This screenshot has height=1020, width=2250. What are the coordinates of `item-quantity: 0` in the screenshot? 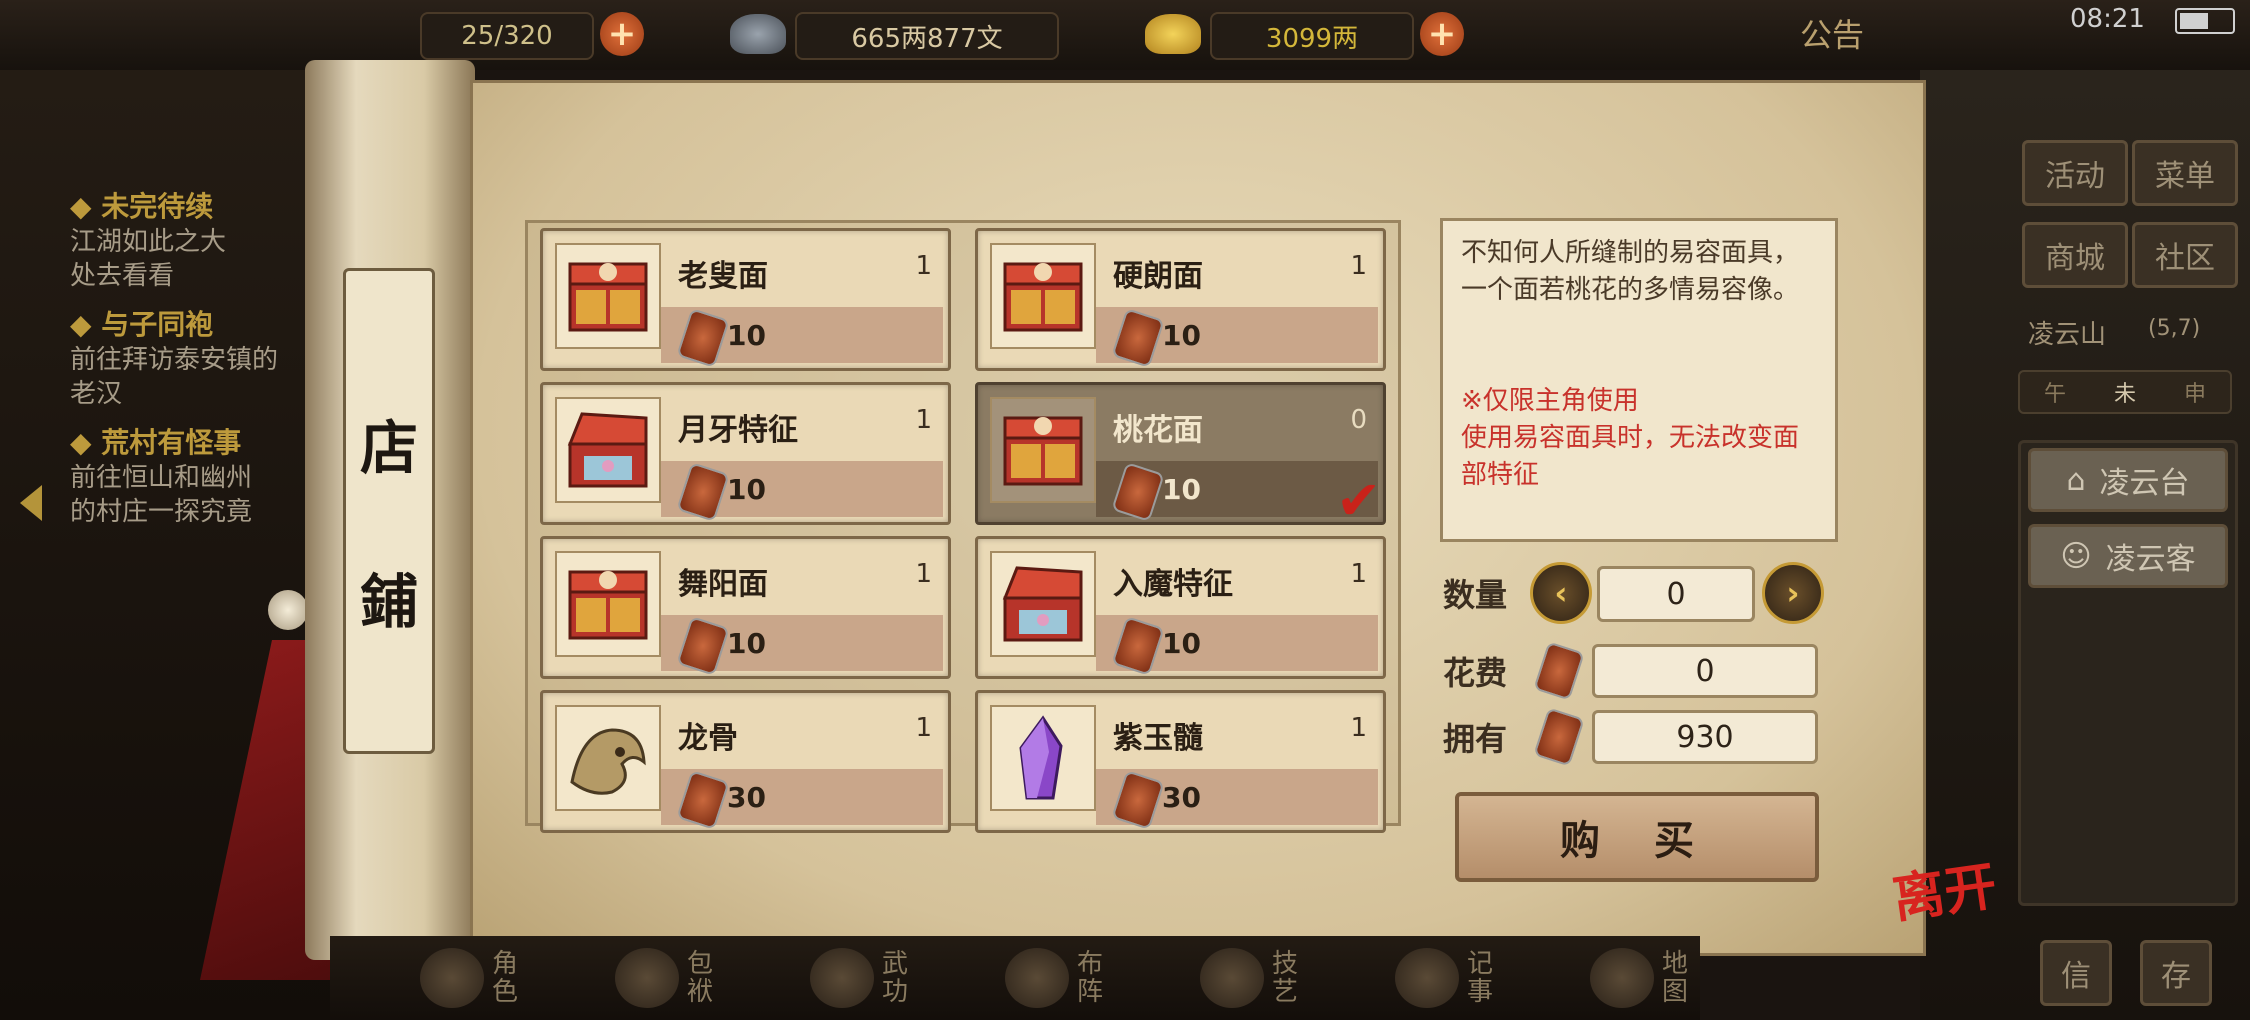 It's located at (1358, 420).